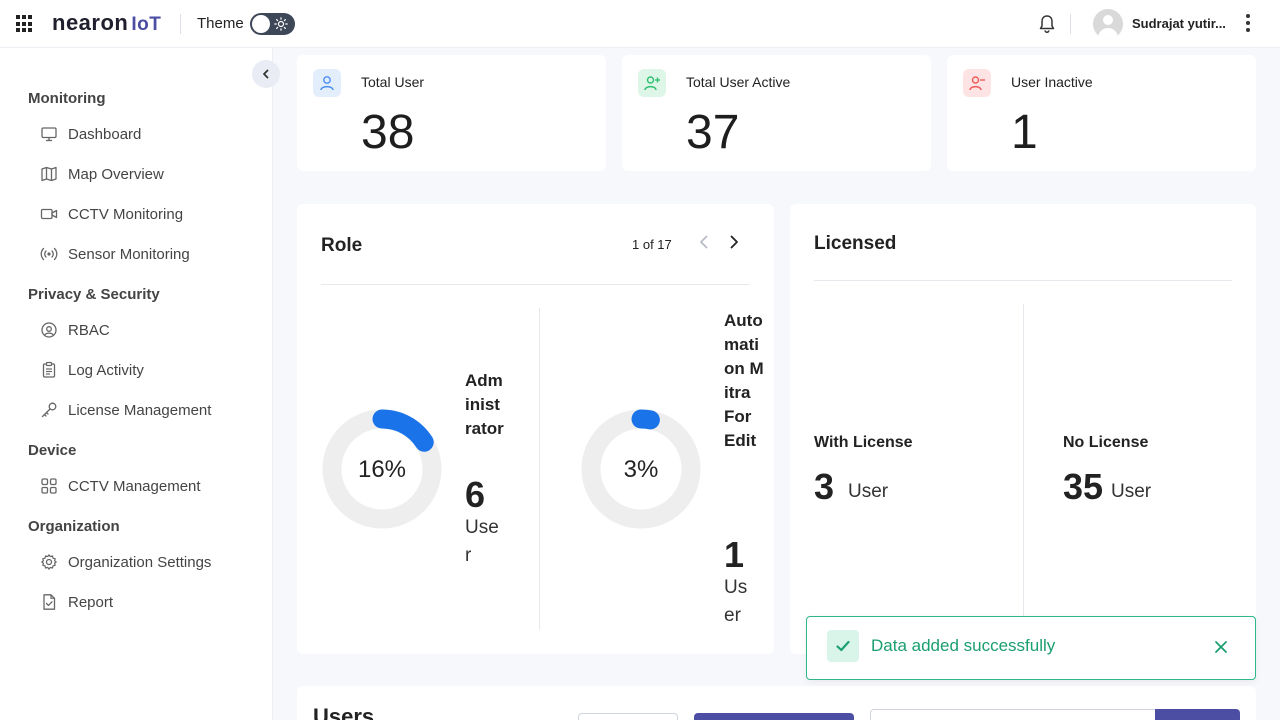 Image resolution: width=1280 pixels, height=720 pixels. Describe the element at coordinates (272, 24) in the screenshot. I see `theme-toggle` at that location.